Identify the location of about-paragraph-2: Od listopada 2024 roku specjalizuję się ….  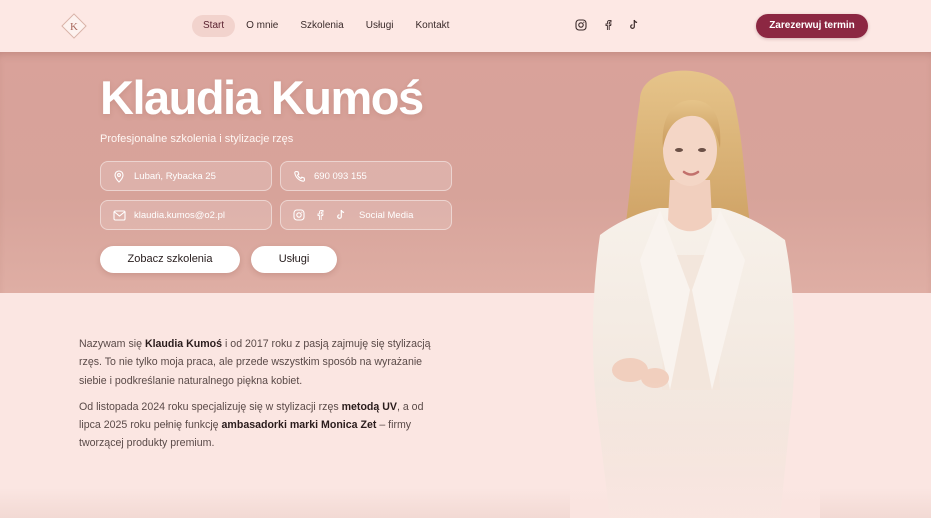
(251, 425).